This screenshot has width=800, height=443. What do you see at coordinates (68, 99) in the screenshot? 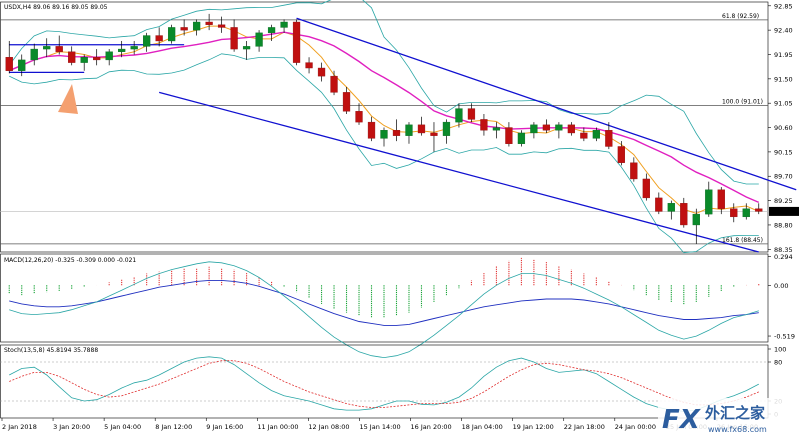
I see `up-arrow-icon` at bounding box center [68, 99].